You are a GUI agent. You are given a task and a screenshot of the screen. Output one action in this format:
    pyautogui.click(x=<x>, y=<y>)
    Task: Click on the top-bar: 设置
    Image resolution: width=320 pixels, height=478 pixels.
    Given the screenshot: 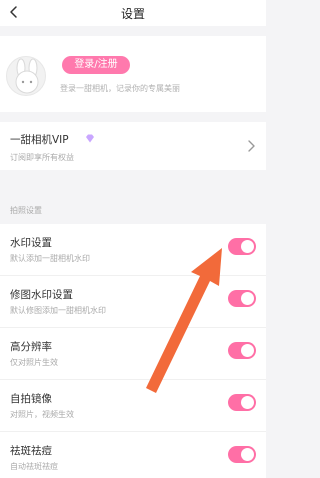 What is the action you would take?
    pyautogui.click(x=133, y=13)
    